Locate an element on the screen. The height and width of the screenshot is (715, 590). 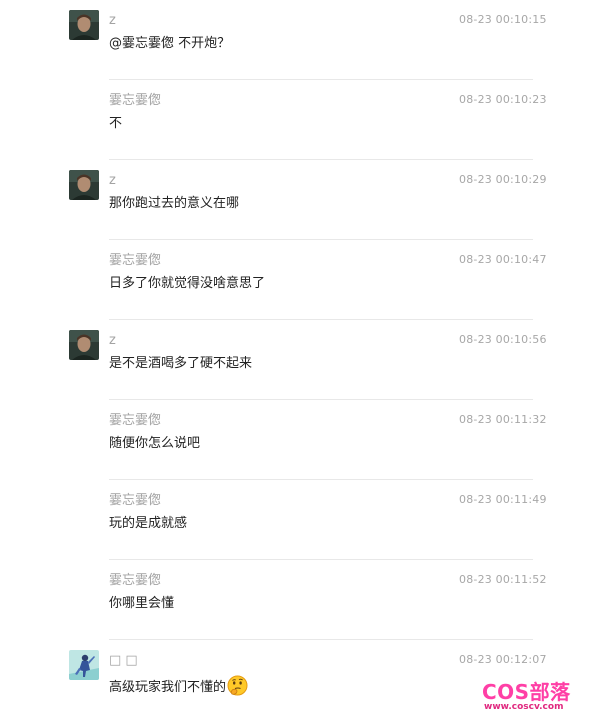
message-time: 08-23 00:11:32 is located at coordinates (503, 419).